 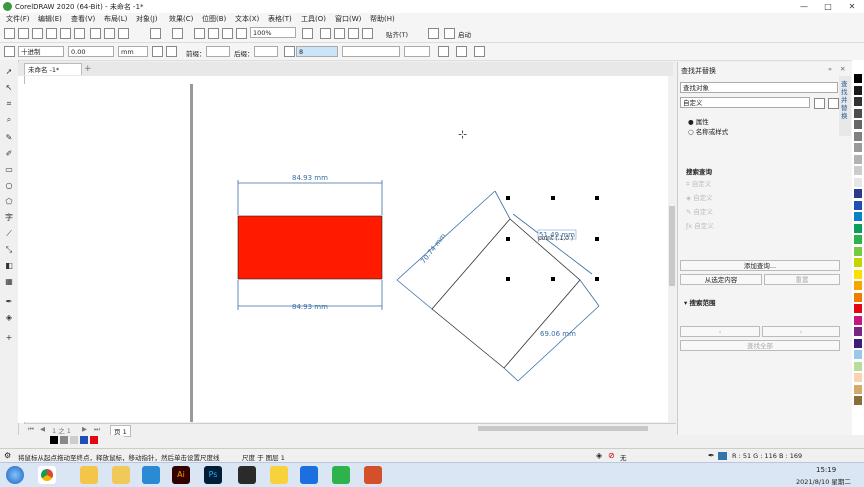 What do you see at coordinates (214, 19) in the screenshot?
I see `menu-bitmaps: 位图(B)` at bounding box center [214, 19].